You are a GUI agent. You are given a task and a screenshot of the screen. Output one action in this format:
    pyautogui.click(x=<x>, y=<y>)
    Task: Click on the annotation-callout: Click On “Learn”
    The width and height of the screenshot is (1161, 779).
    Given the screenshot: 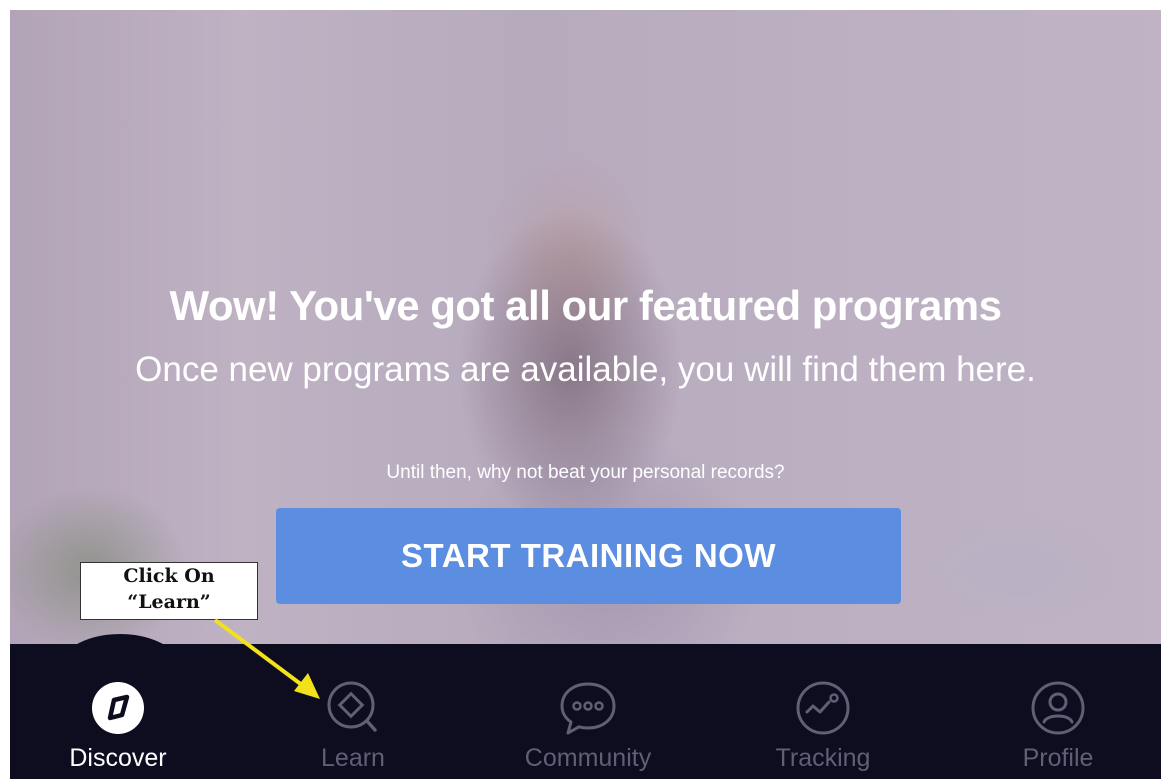 What is the action you would take?
    pyautogui.click(x=169, y=591)
    